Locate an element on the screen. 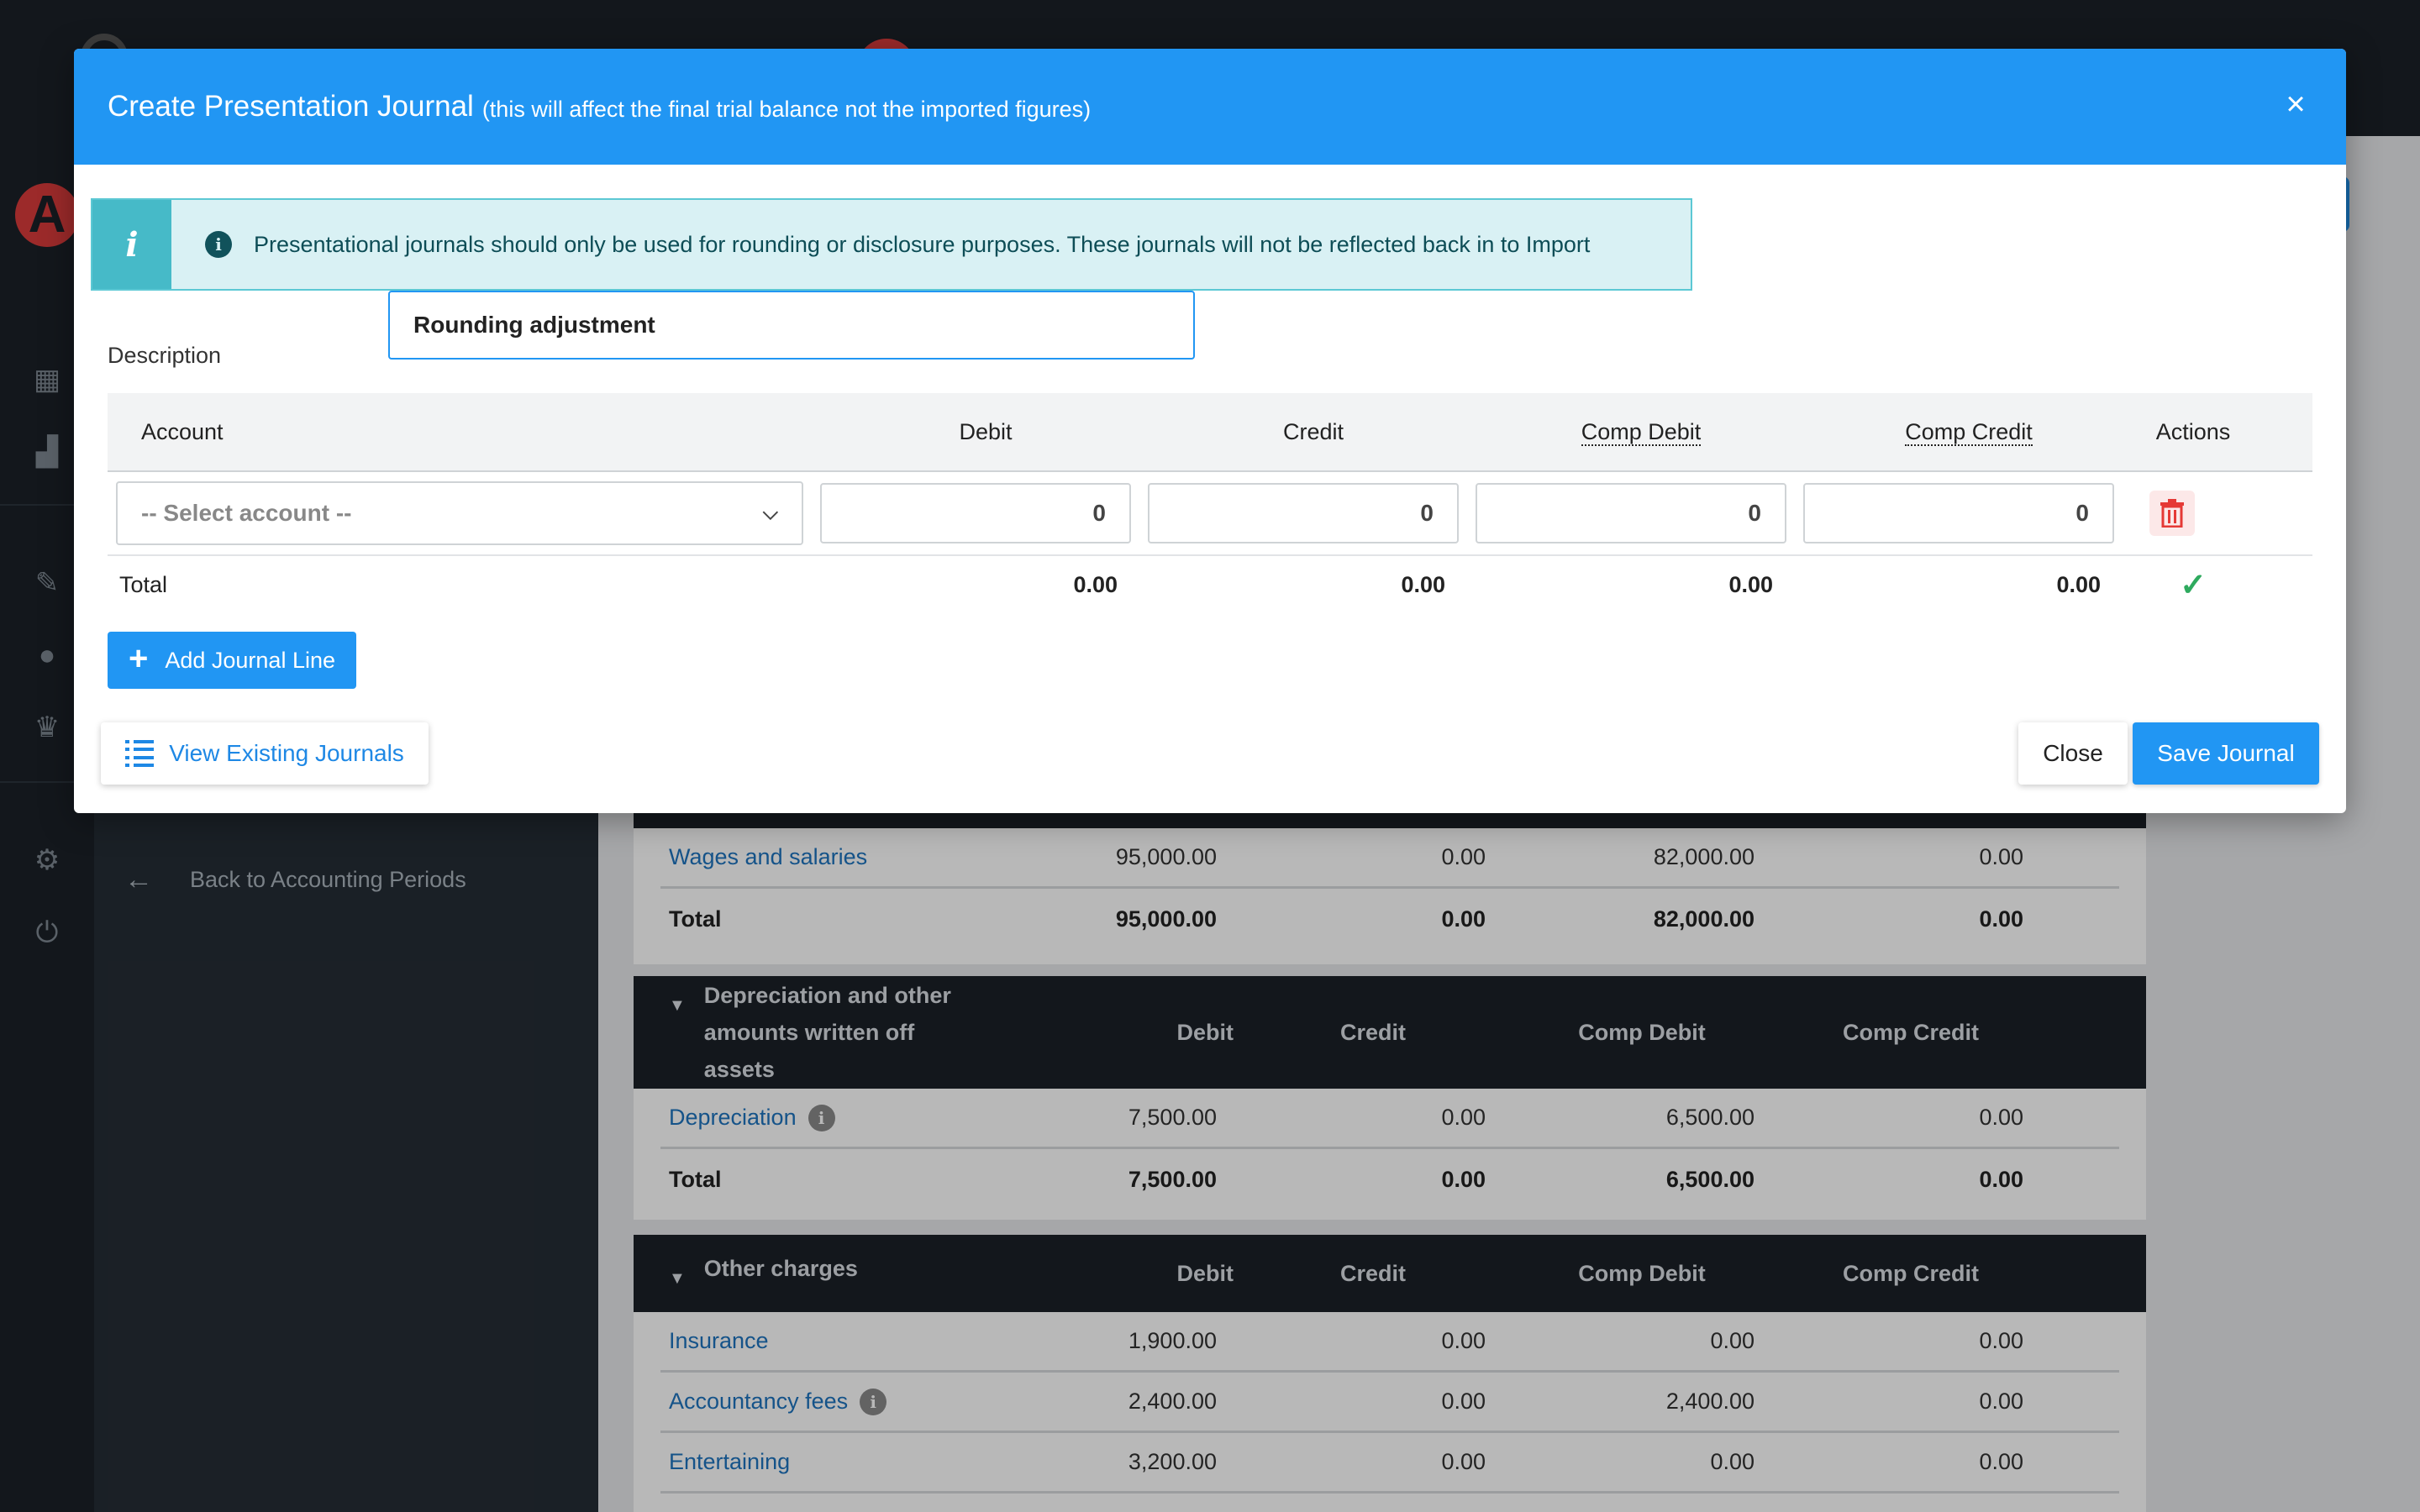 This screenshot has width=2420, height=1512. header-comp-credit: Comp Credit is located at coordinates (1969, 432).